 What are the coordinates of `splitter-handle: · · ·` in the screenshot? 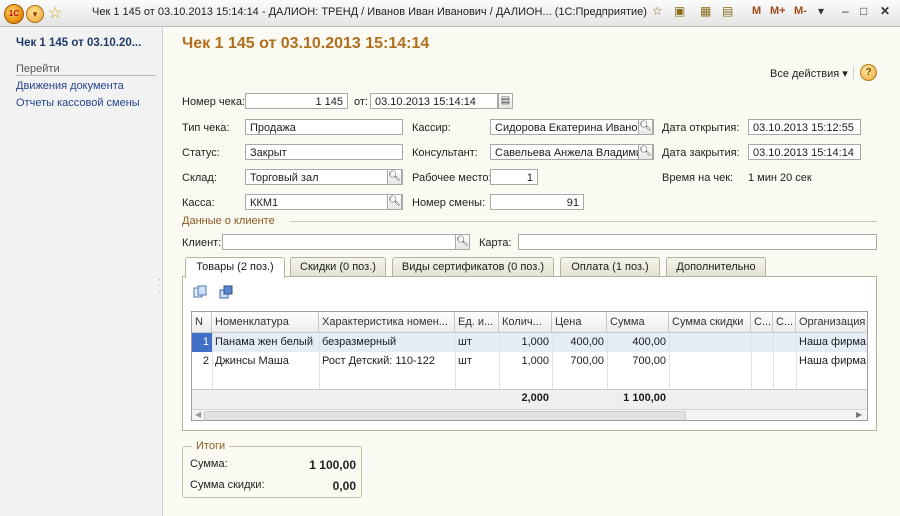 It's located at (160, 288).